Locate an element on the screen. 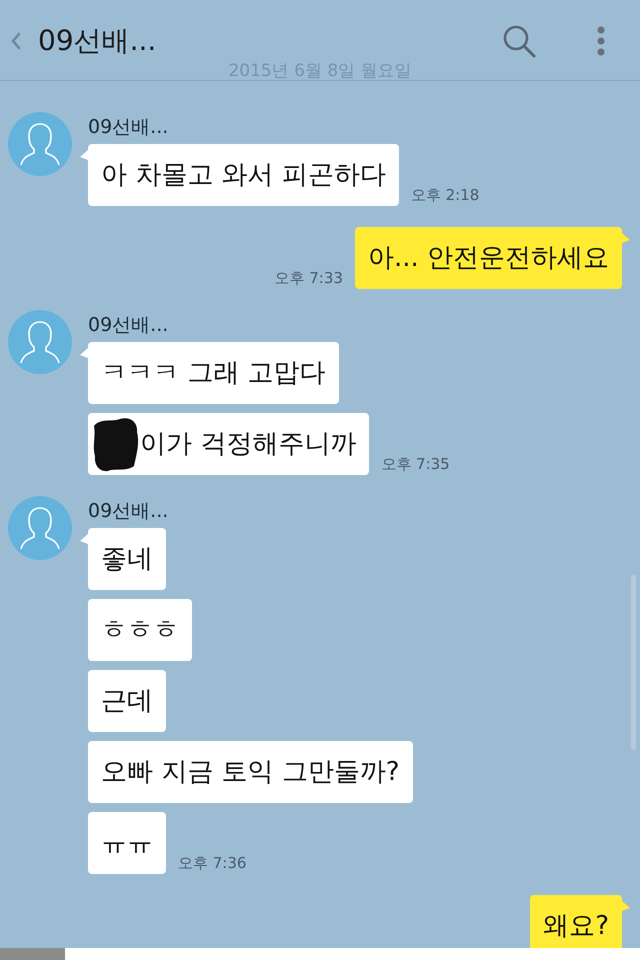 This screenshot has width=640, height=960. bottom-panel is located at coordinates (32, 954).